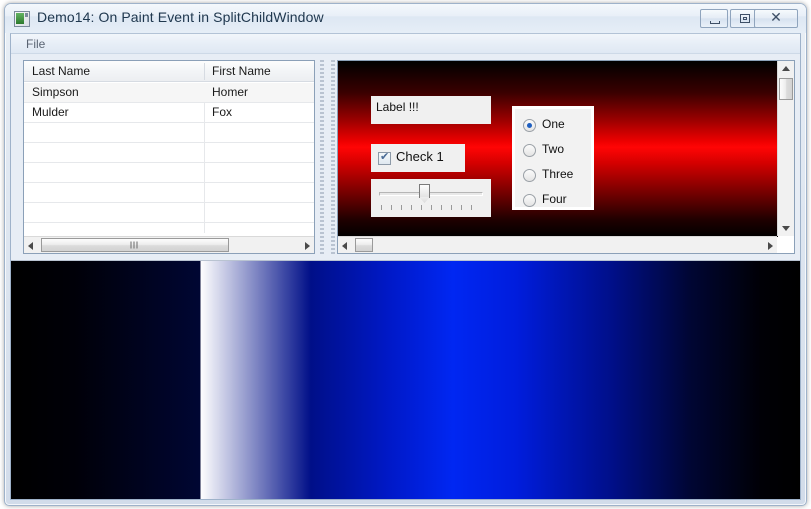 This screenshot has height=509, width=811. I want to click on radio-label: Four, so click(554, 199).